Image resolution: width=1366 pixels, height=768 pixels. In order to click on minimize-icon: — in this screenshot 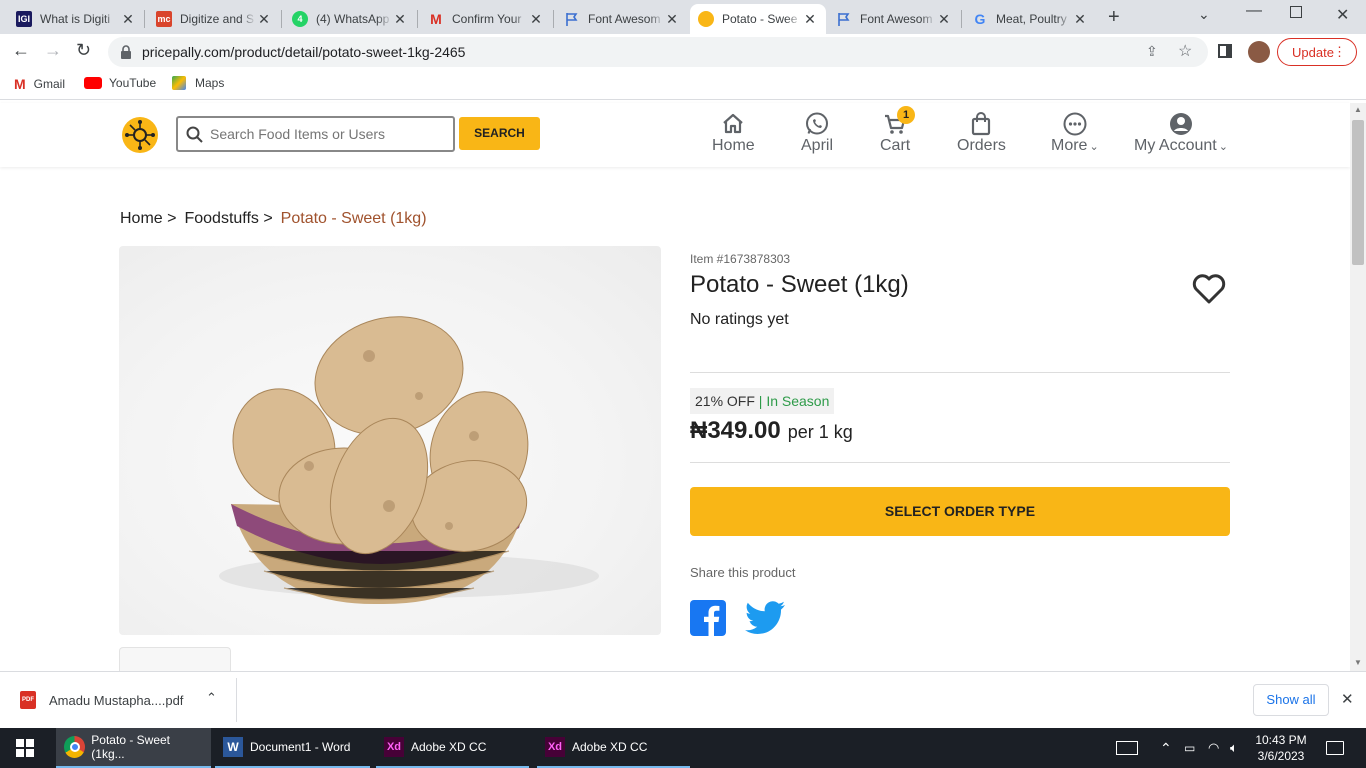, I will do `click(1254, 11)`.